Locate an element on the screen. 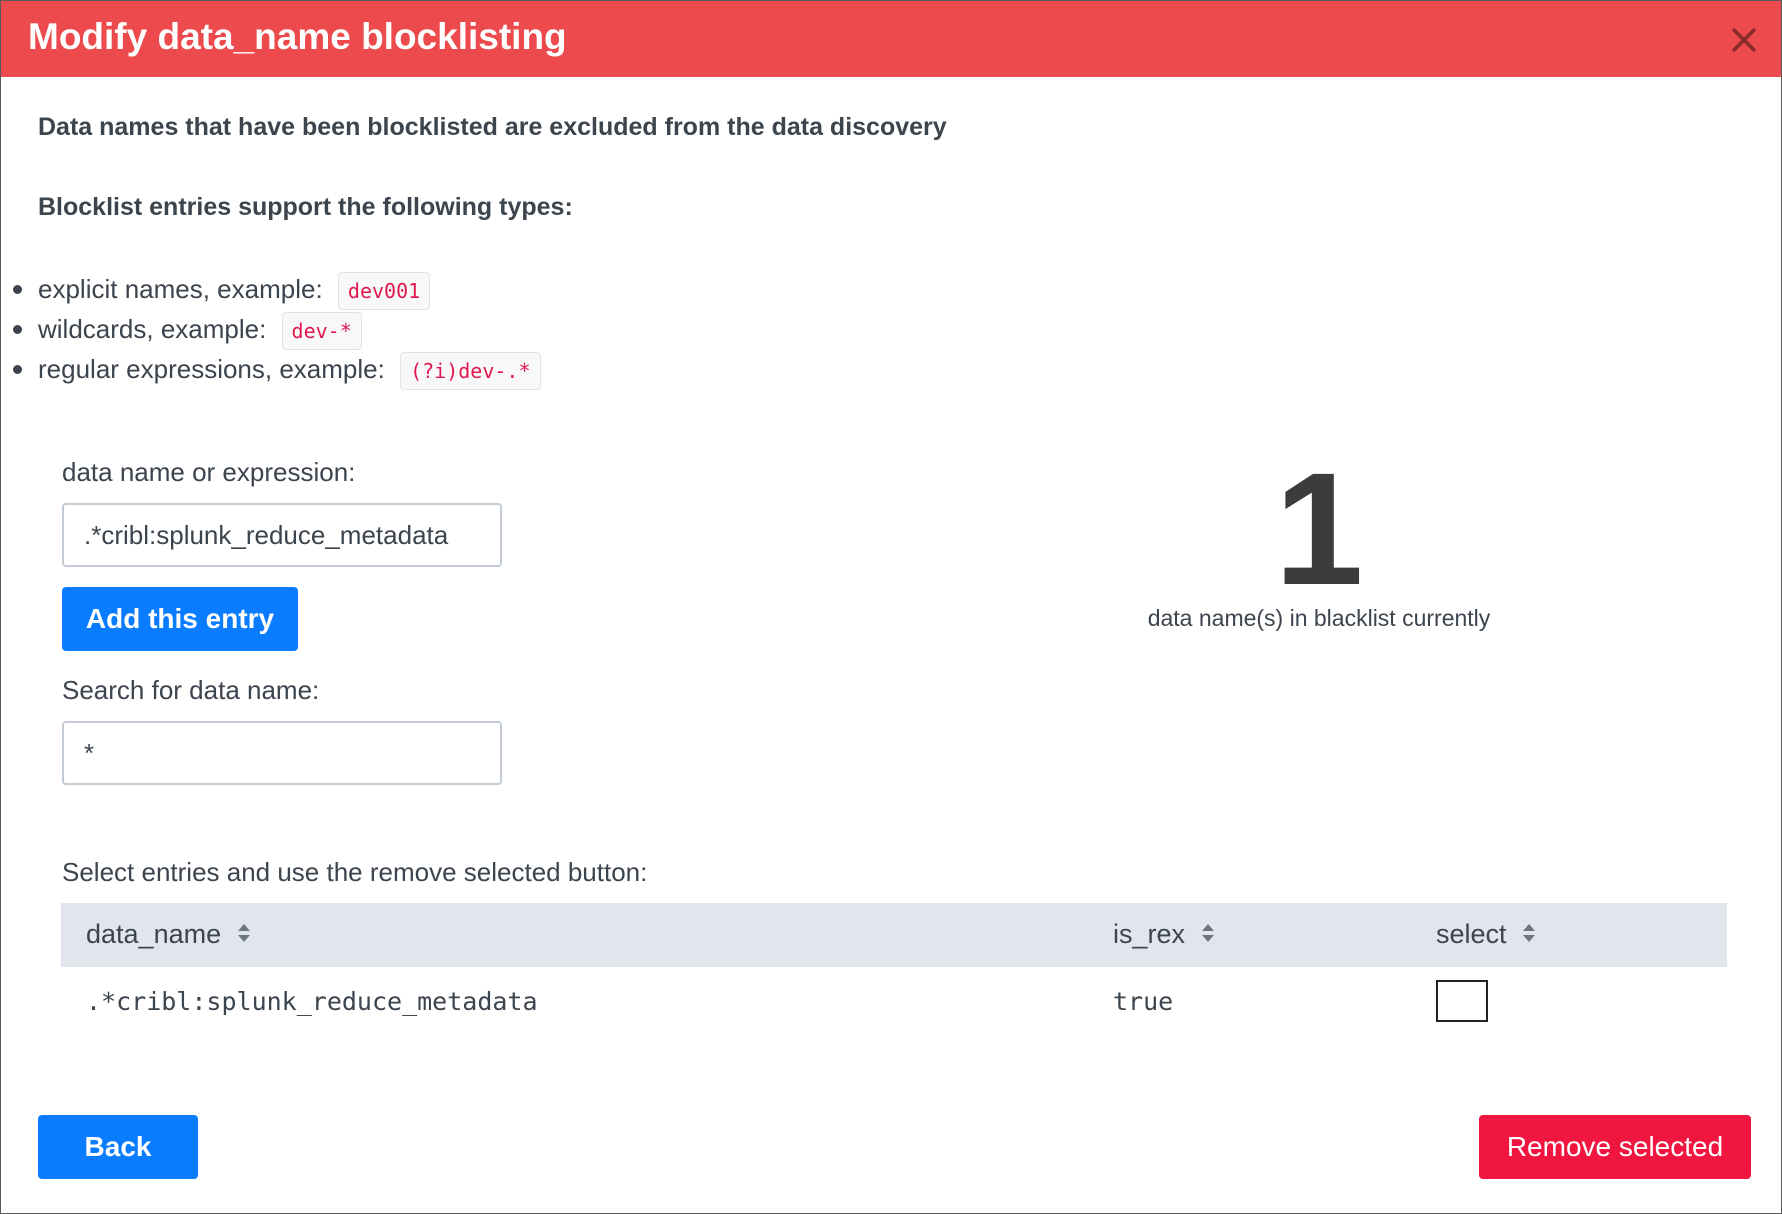 The image size is (1782, 1214). type-item-explicit: explicit names, example: dev001 is located at coordinates (271, 290).